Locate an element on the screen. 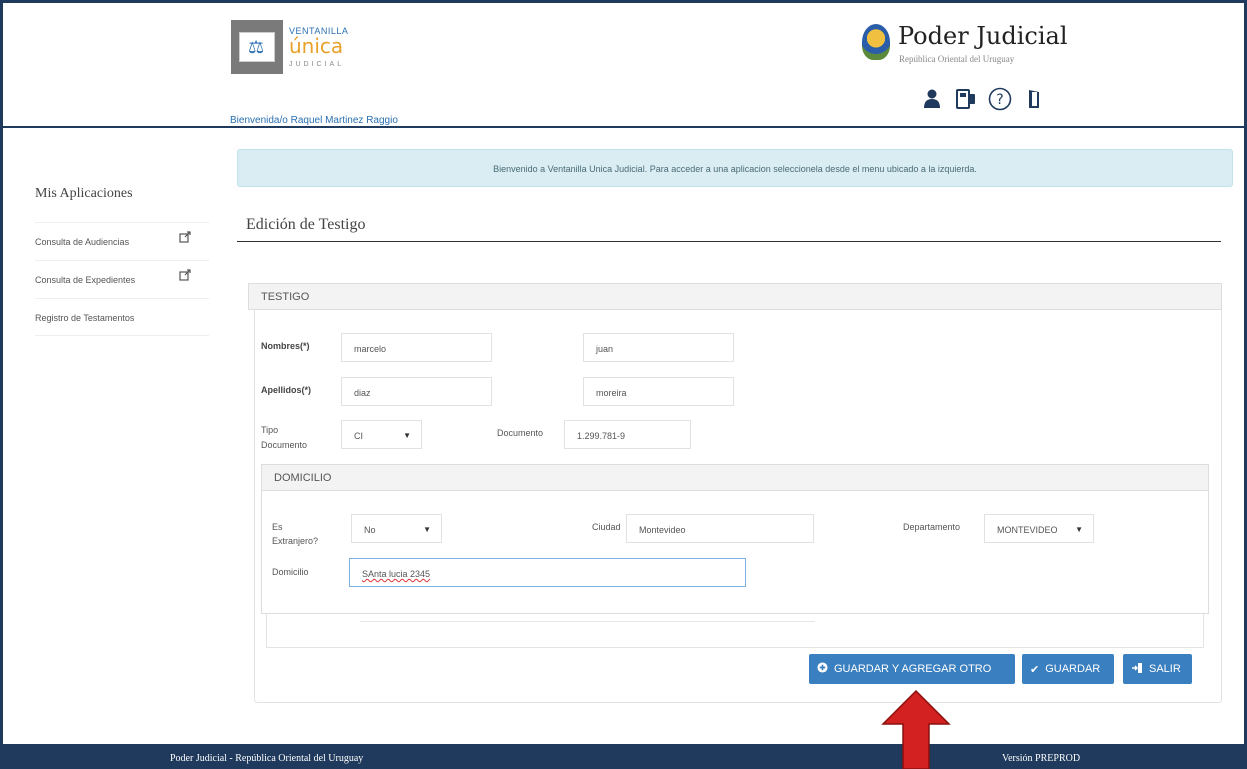  exit-icon is located at coordinates (1137, 669).